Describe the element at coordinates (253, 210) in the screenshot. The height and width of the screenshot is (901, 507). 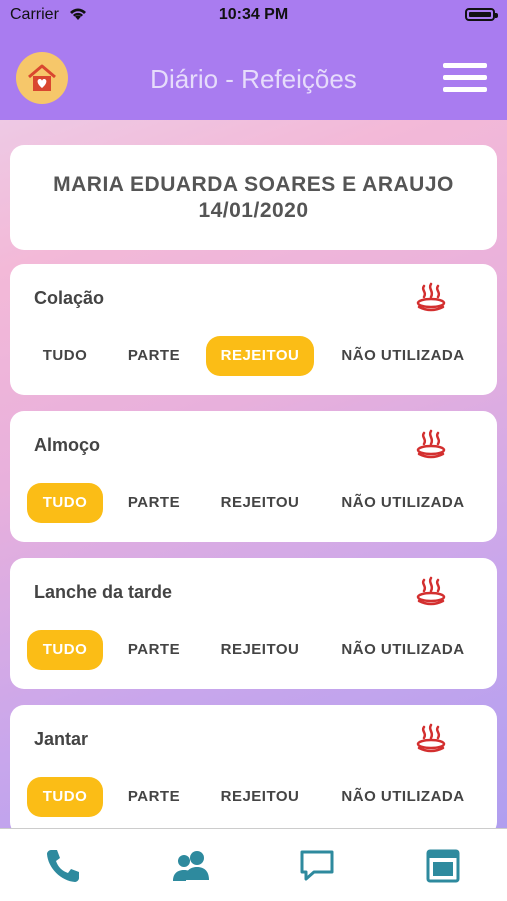
I see `diary-date: 14/01/2020` at that location.